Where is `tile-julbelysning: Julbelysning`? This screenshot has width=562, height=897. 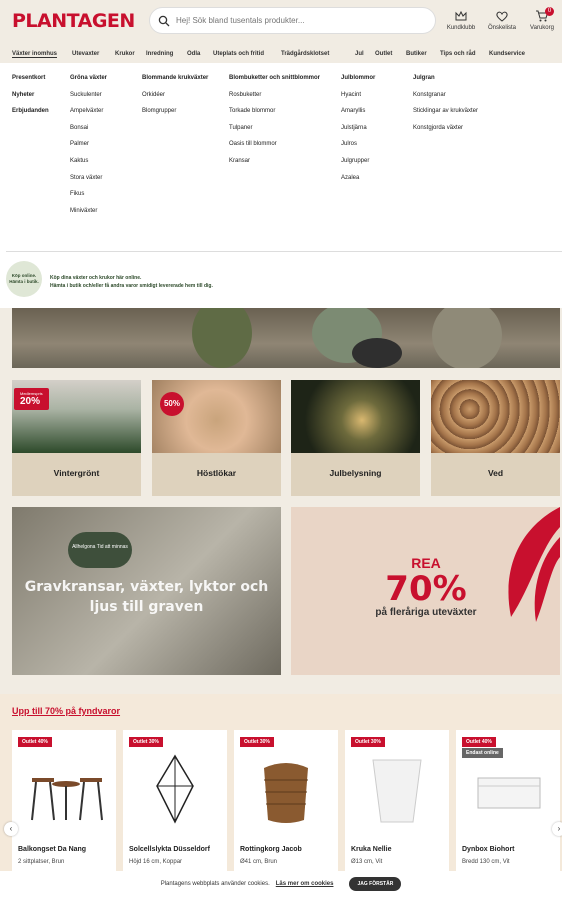
tile-julbelysning: Julbelysning is located at coordinates (355, 438).